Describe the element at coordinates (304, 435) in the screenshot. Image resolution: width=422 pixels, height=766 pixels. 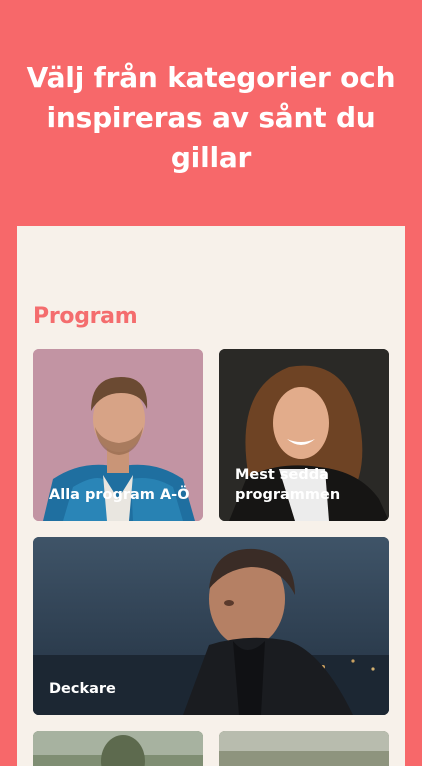
I see `category-card-most-watched: Mest sedda programmen` at that location.